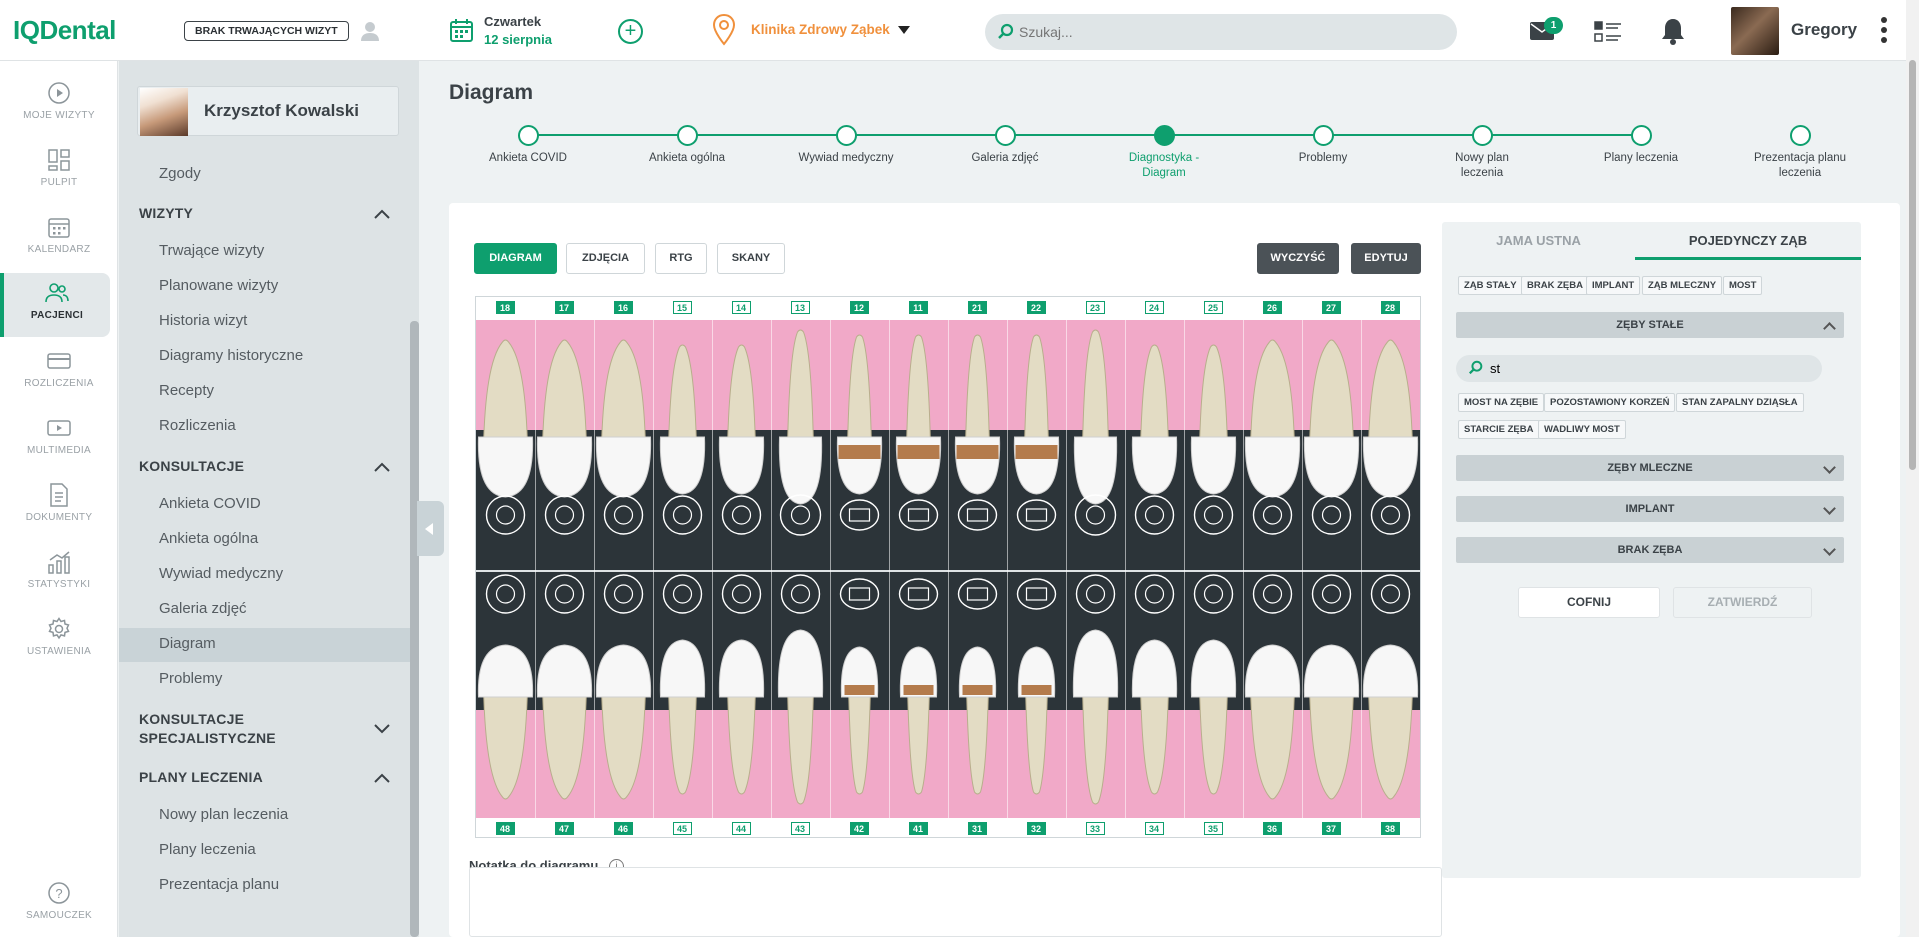 Image resolution: width=1919 pixels, height=937 pixels. What do you see at coordinates (623, 828) in the screenshot?
I see `tooth-number-46: 46` at bounding box center [623, 828].